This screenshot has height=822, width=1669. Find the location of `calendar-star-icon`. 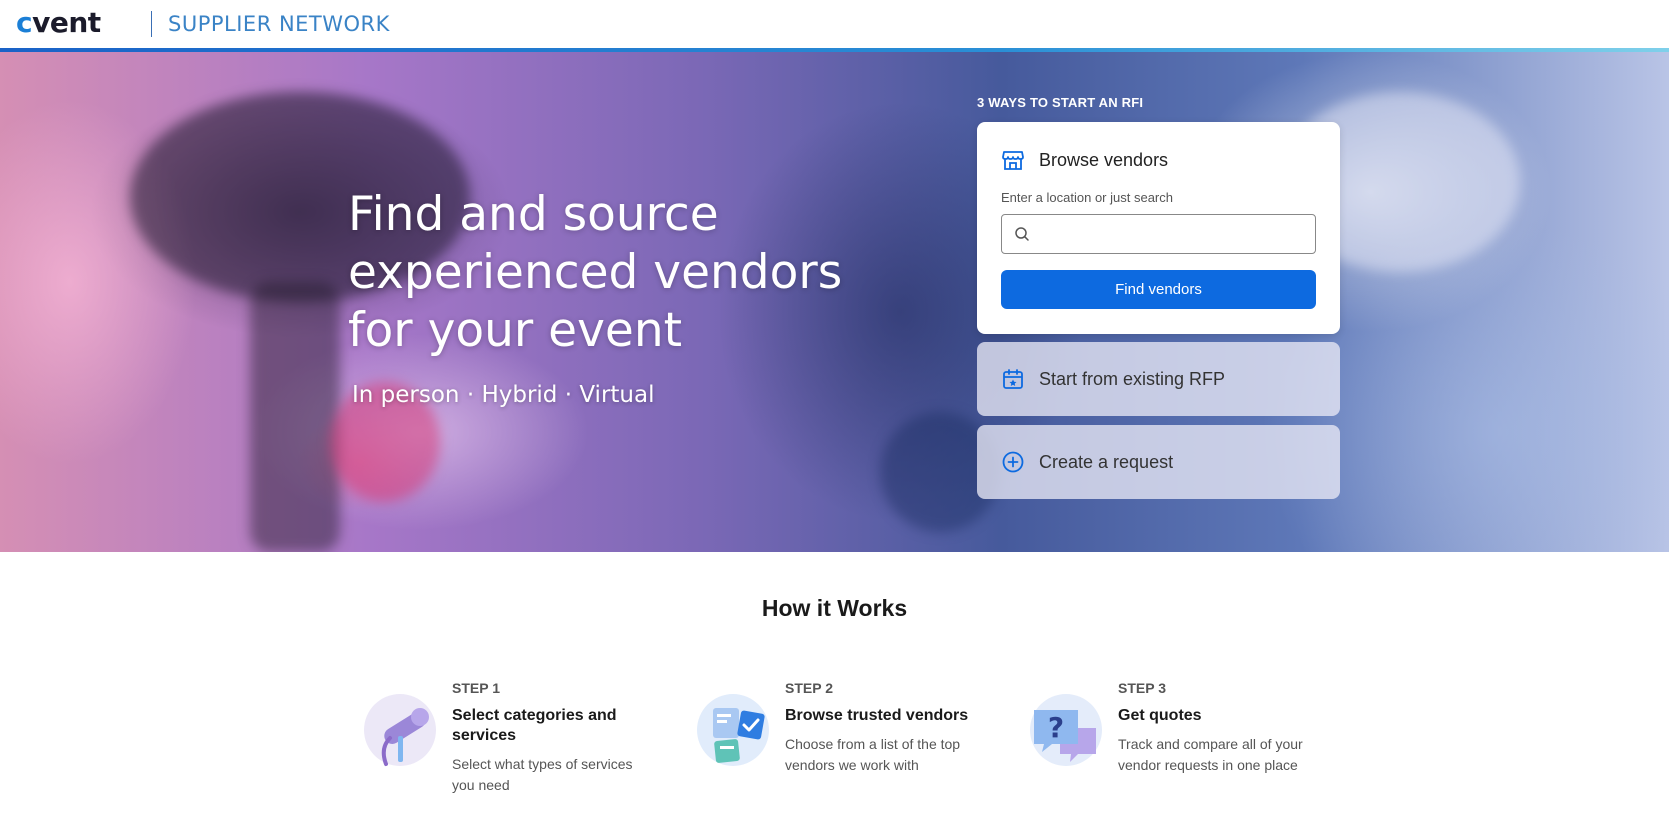

calendar-star-icon is located at coordinates (1013, 379).